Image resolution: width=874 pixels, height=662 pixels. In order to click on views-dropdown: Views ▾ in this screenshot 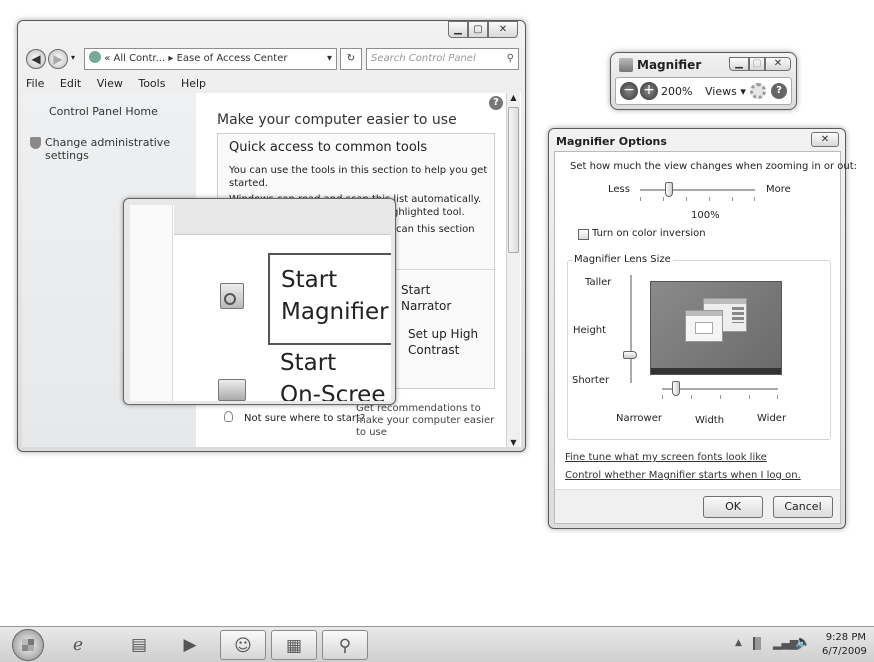, I will do `click(725, 91)`.